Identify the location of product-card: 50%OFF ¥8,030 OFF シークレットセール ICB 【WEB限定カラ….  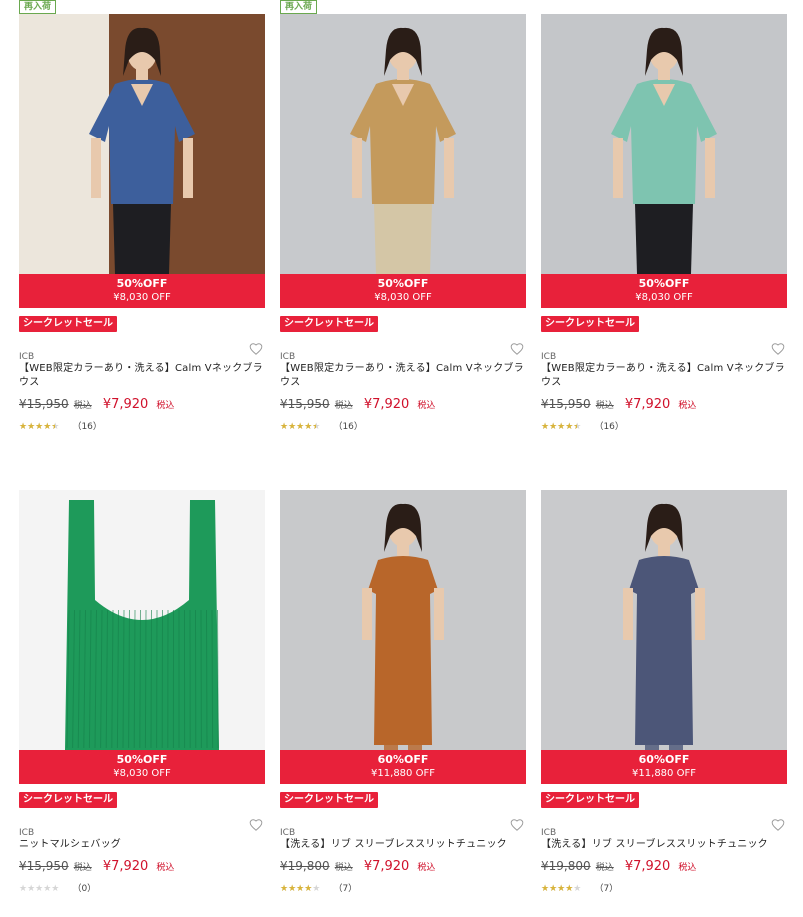
(664, 223).